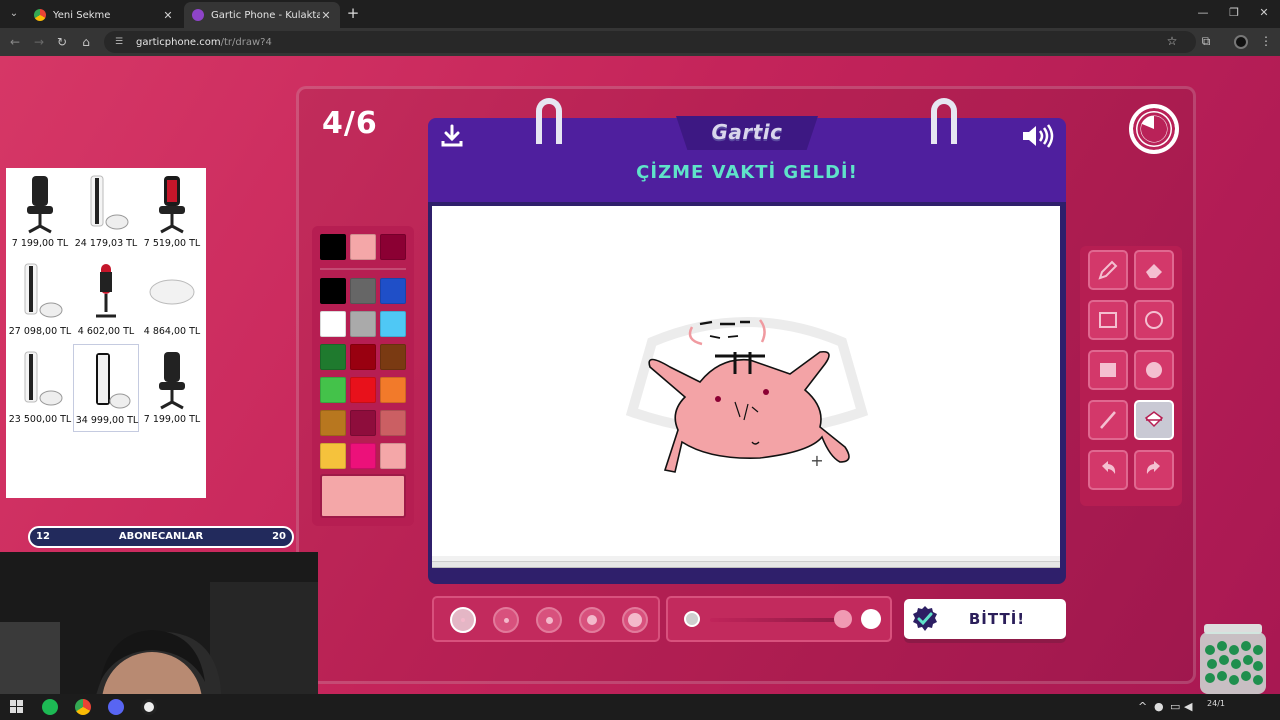 Image resolution: width=1280 pixels, height=720 pixels. Describe the element at coordinates (1038, 136) in the screenshot. I see `volume-icon` at that location.